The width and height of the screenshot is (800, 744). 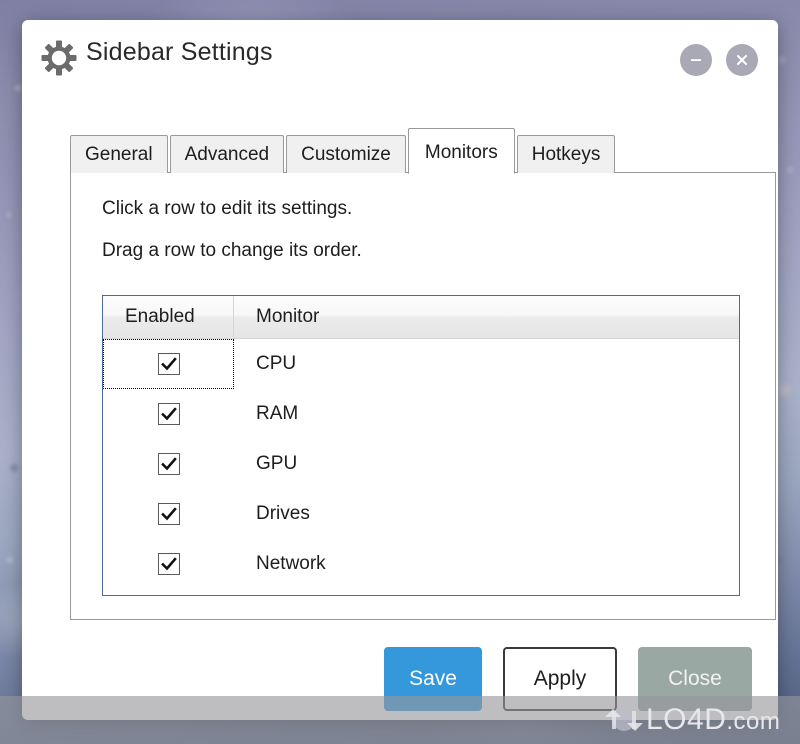 What do you see at coordinates (346, 154) in the screenshot?
I see `tab-customize: Customize` at bounding box center [346, 154].